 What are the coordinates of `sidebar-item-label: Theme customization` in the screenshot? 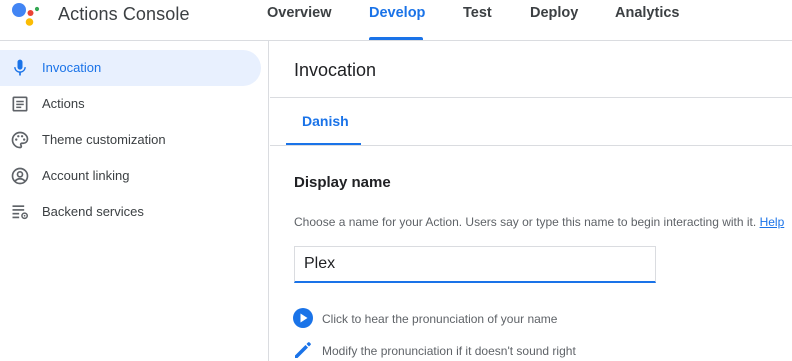 It's located at (104, 139).